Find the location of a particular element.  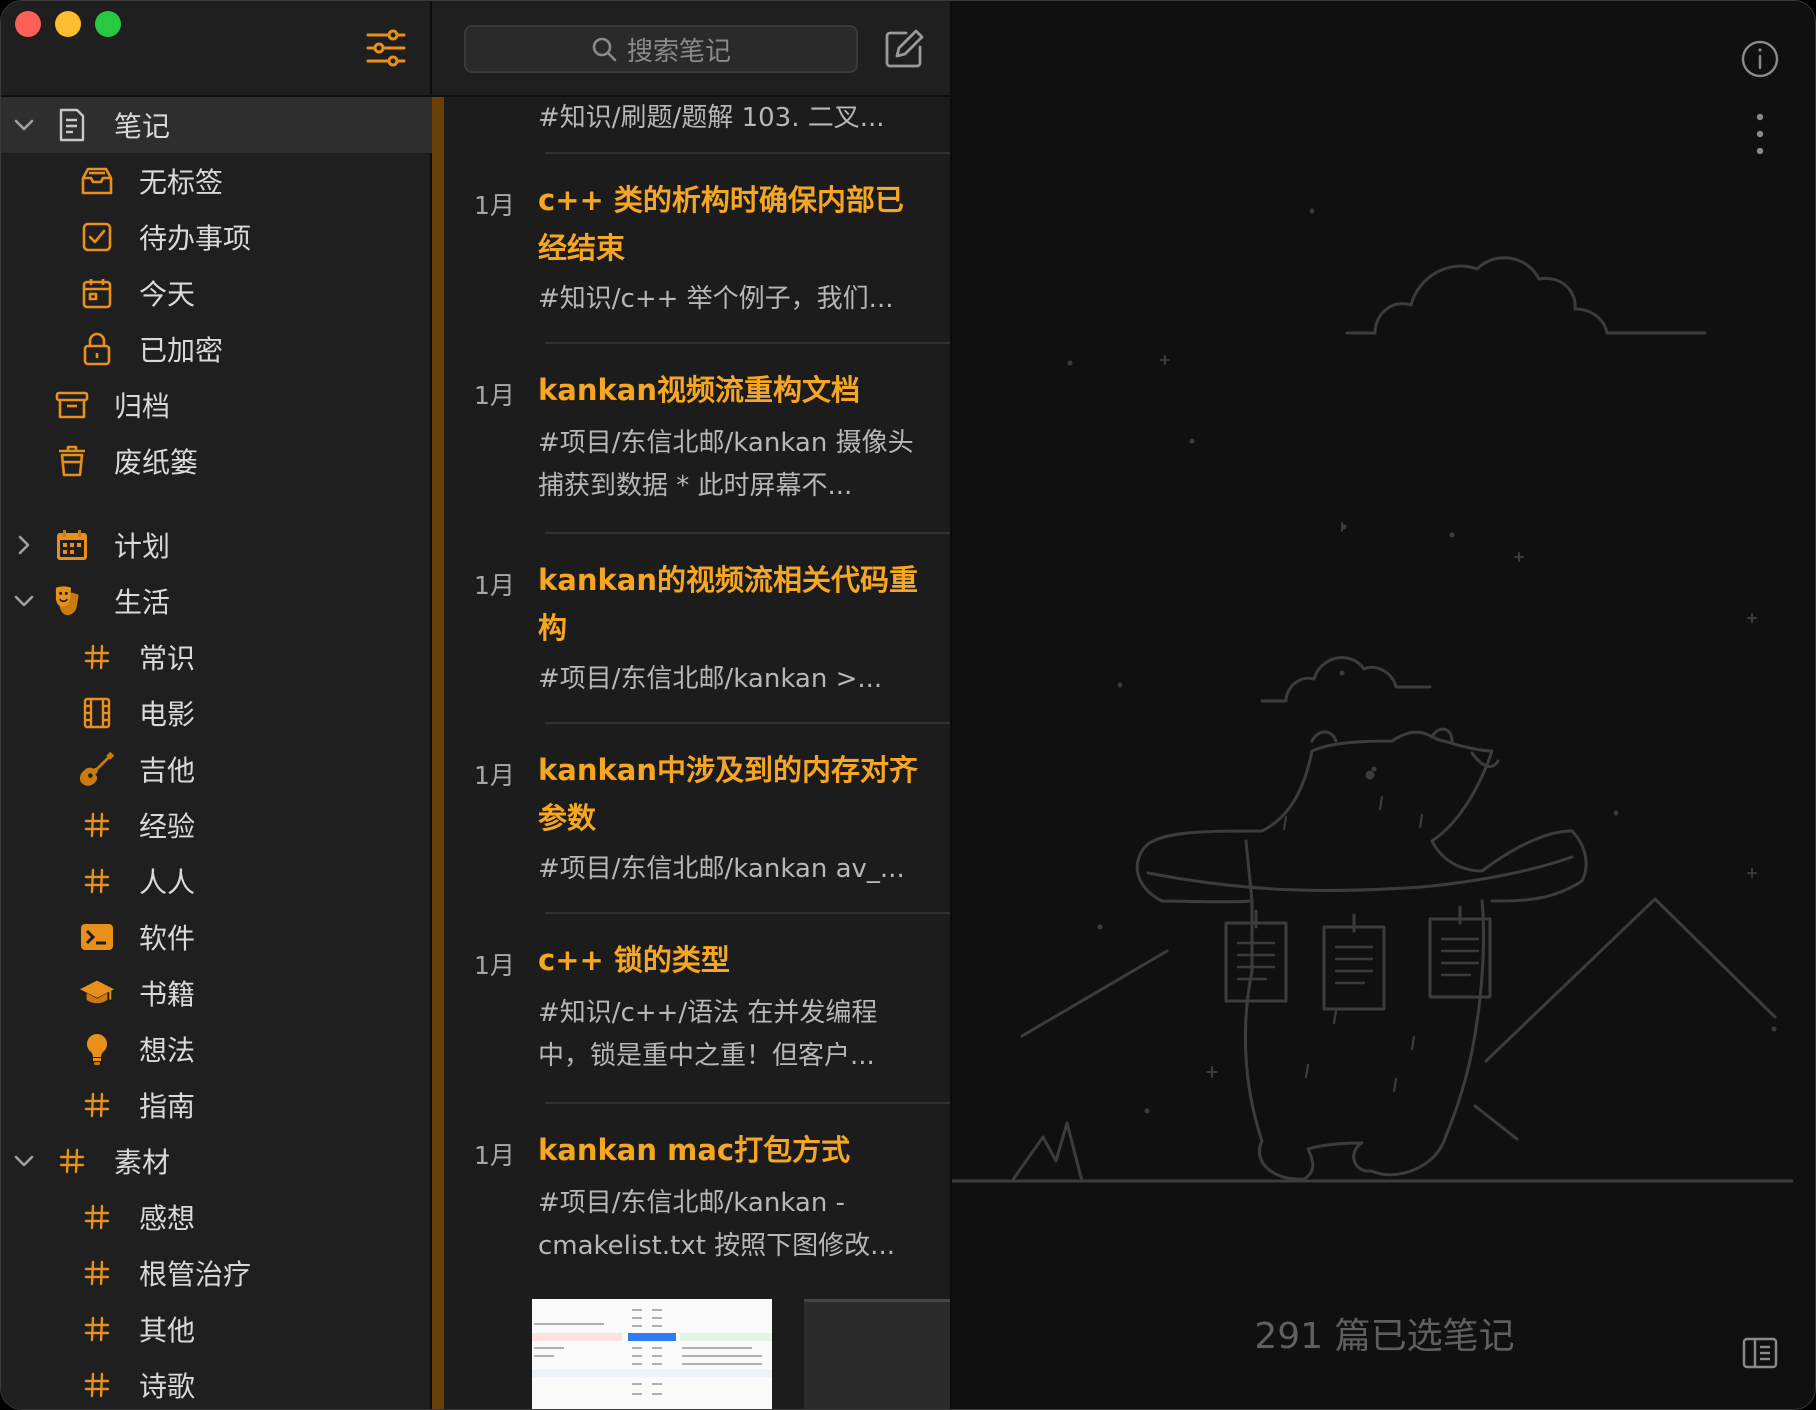

sidebar-item-label: 想法 is located at coordinates (167, 1050).